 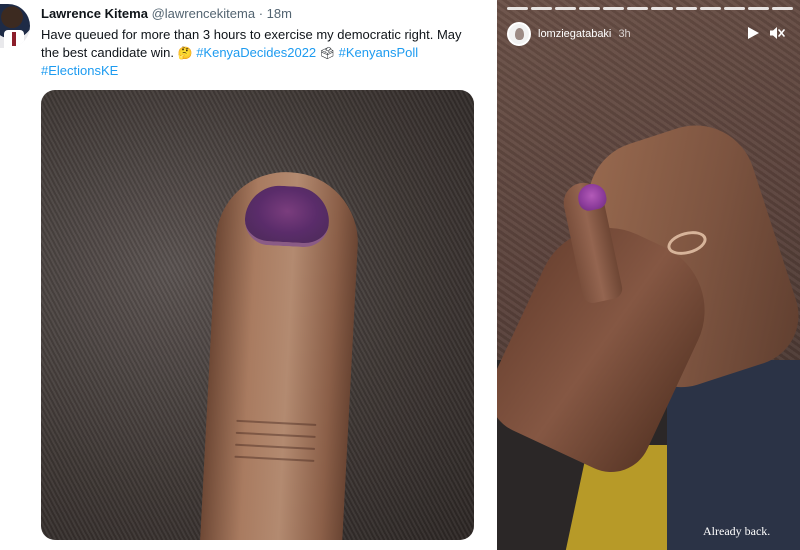 What do you see at coordinates (204, 13) in the screenshot?
I see `author-handle: @lawrencekitema` at bounding box center [204, 13].